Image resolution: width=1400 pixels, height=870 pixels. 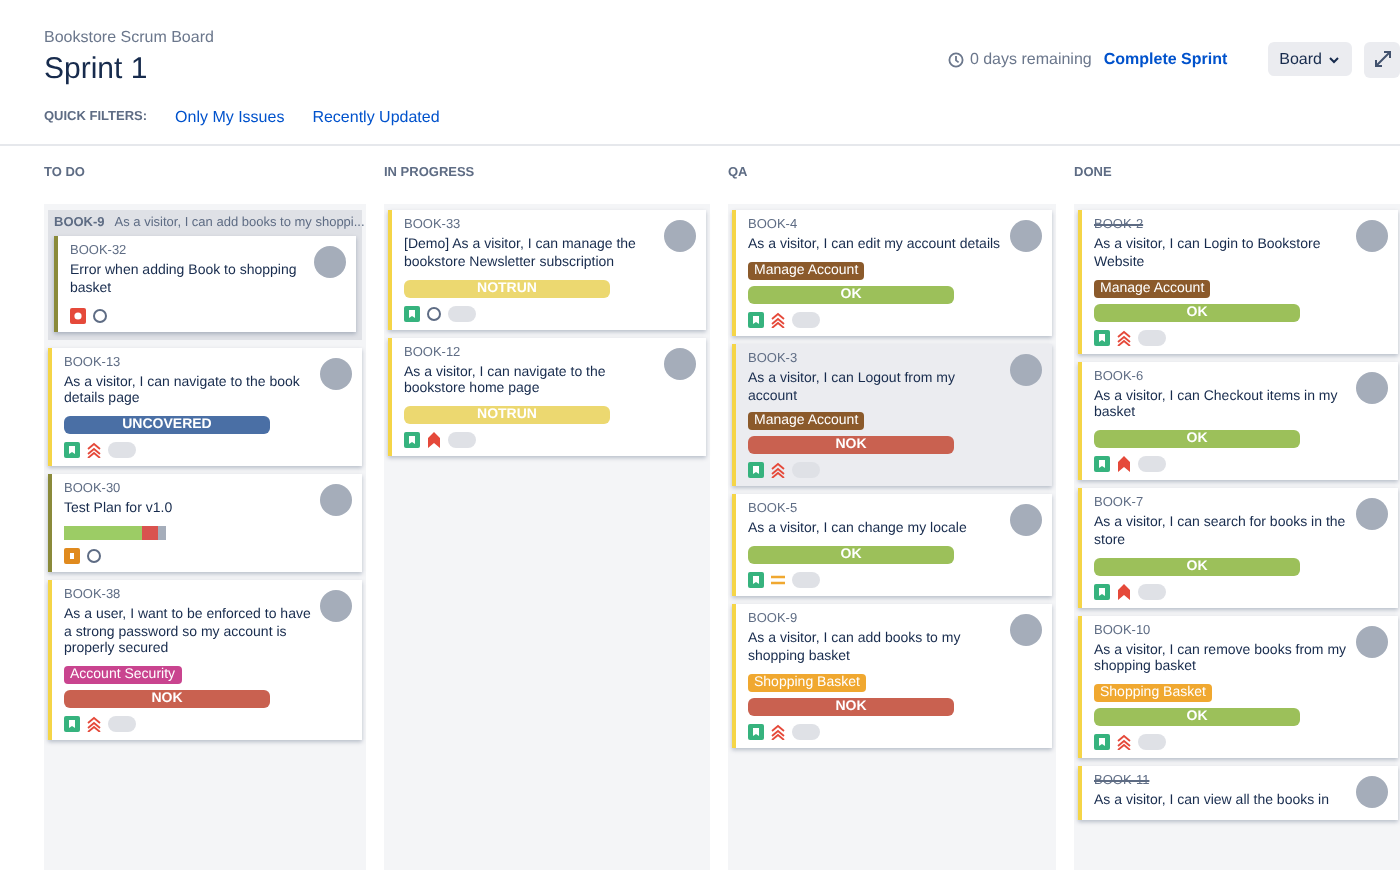 I want to click on chevron-down-icon, so click(x=1334, y=59).